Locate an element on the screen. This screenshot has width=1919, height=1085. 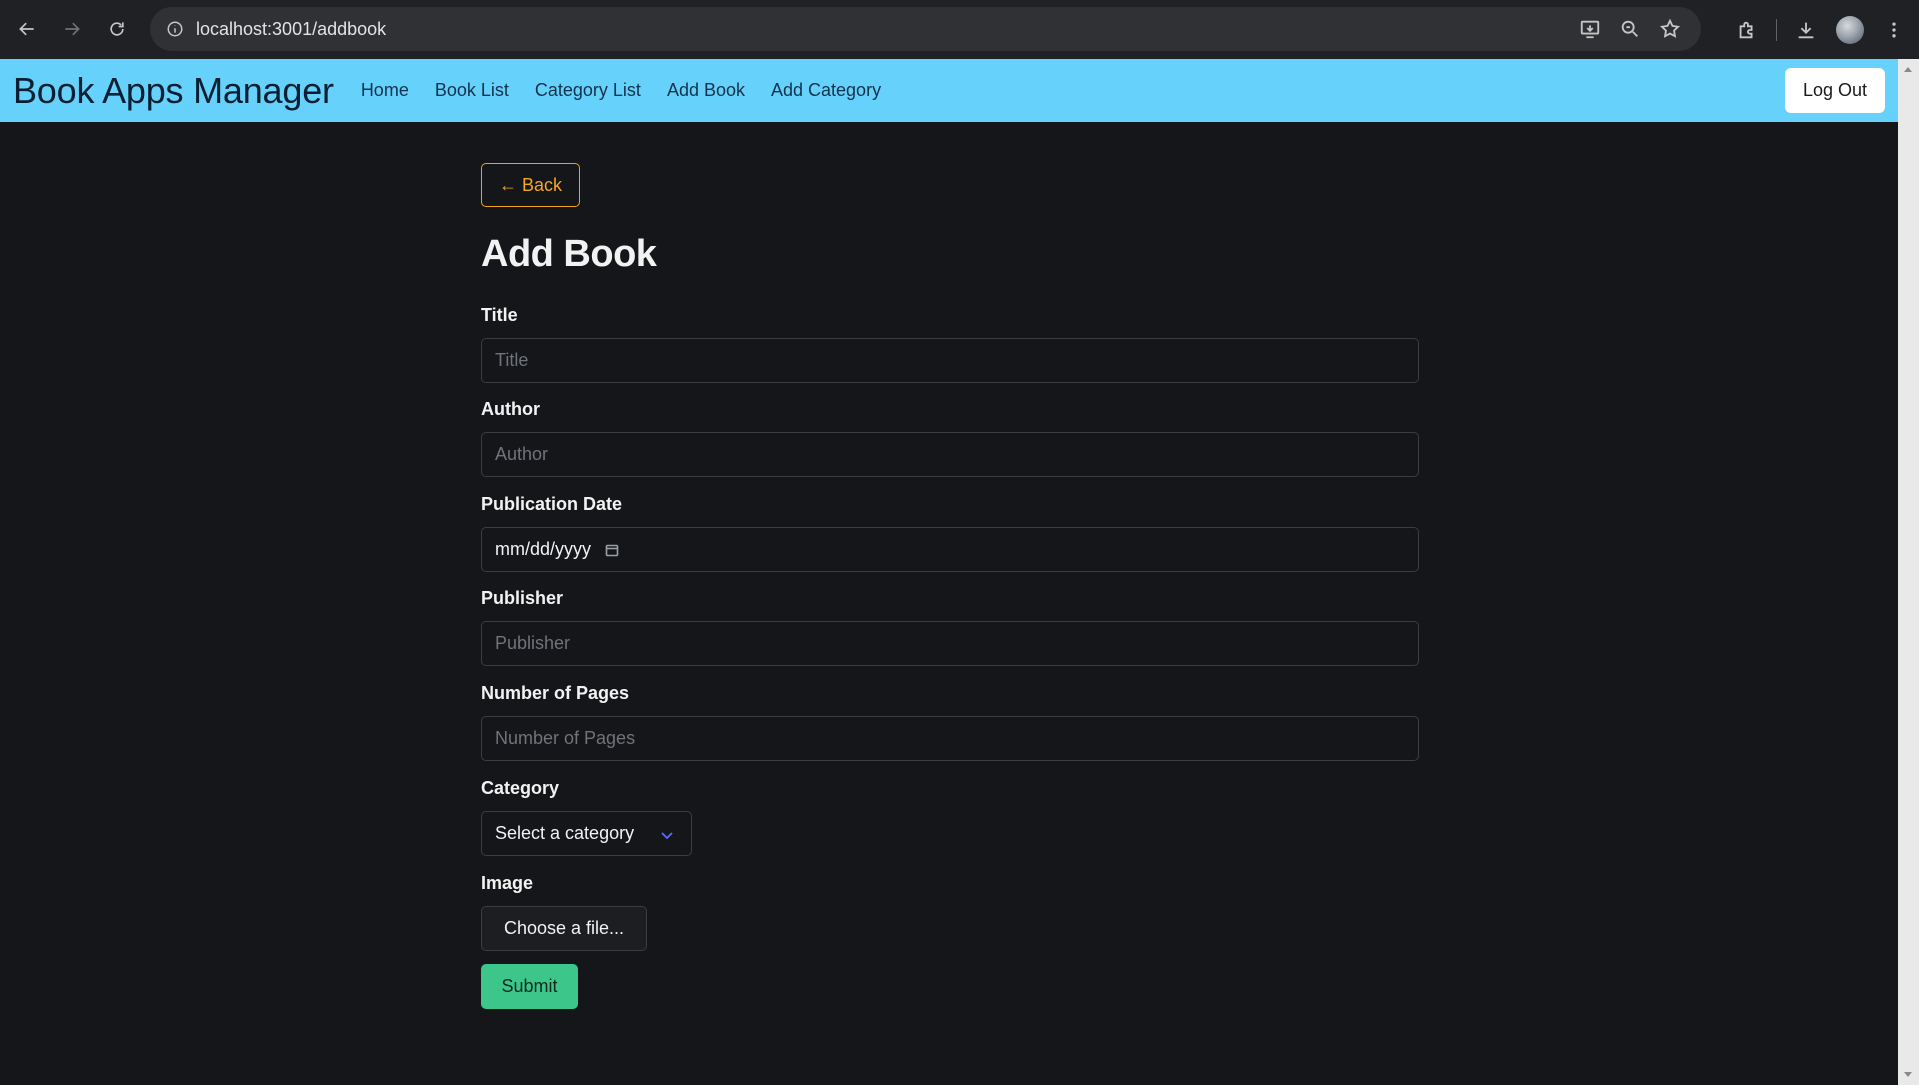
chevron-down-icon is located at coordinates (667, 835).